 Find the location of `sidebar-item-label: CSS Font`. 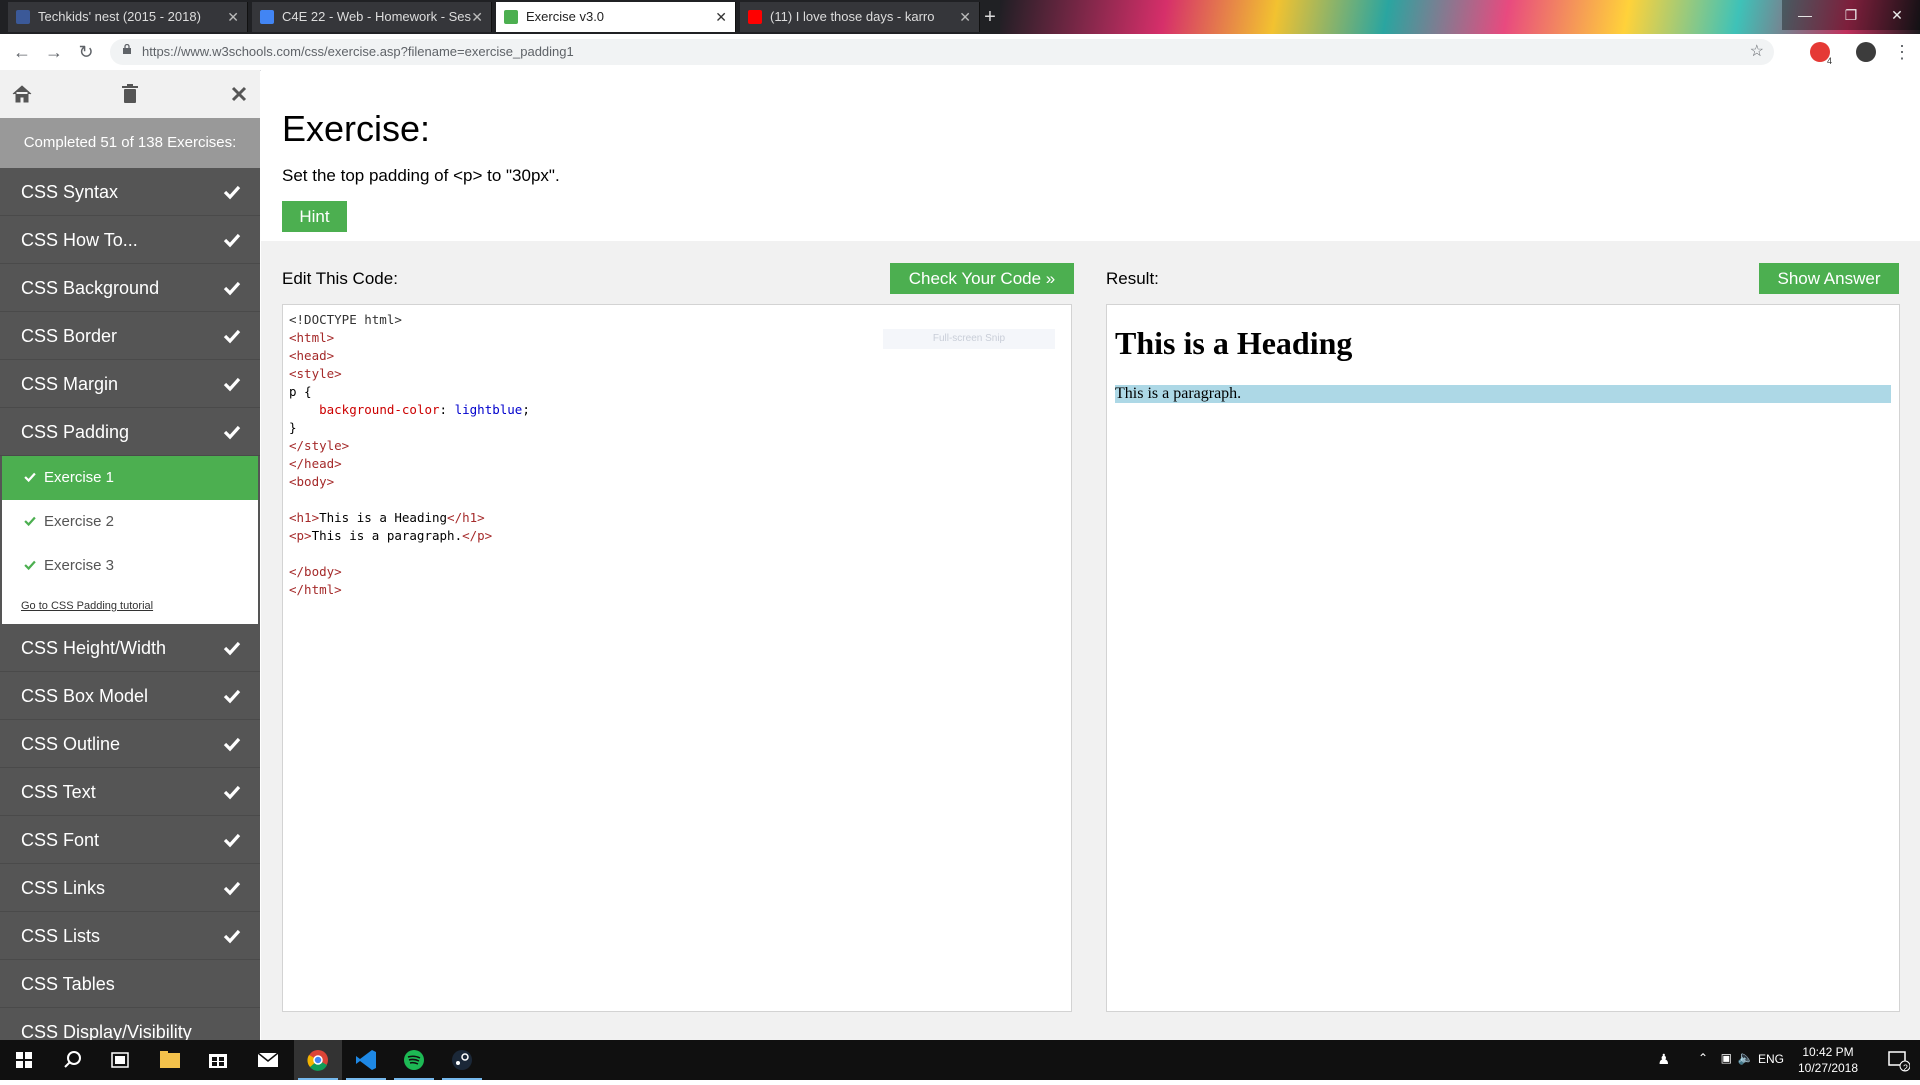

sidebar-item-label: CSS Font is located at coordinates (60, 840).